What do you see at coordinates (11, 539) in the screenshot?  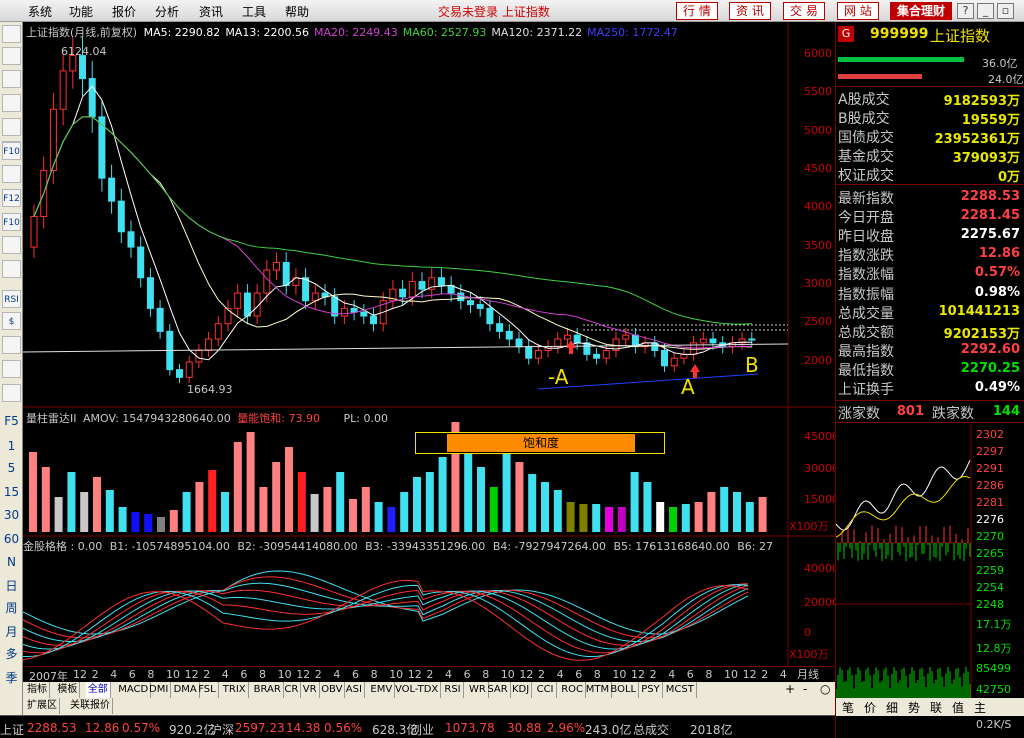 I see `toolbar-p60-icon: 60` at bounding box center [11, 539].